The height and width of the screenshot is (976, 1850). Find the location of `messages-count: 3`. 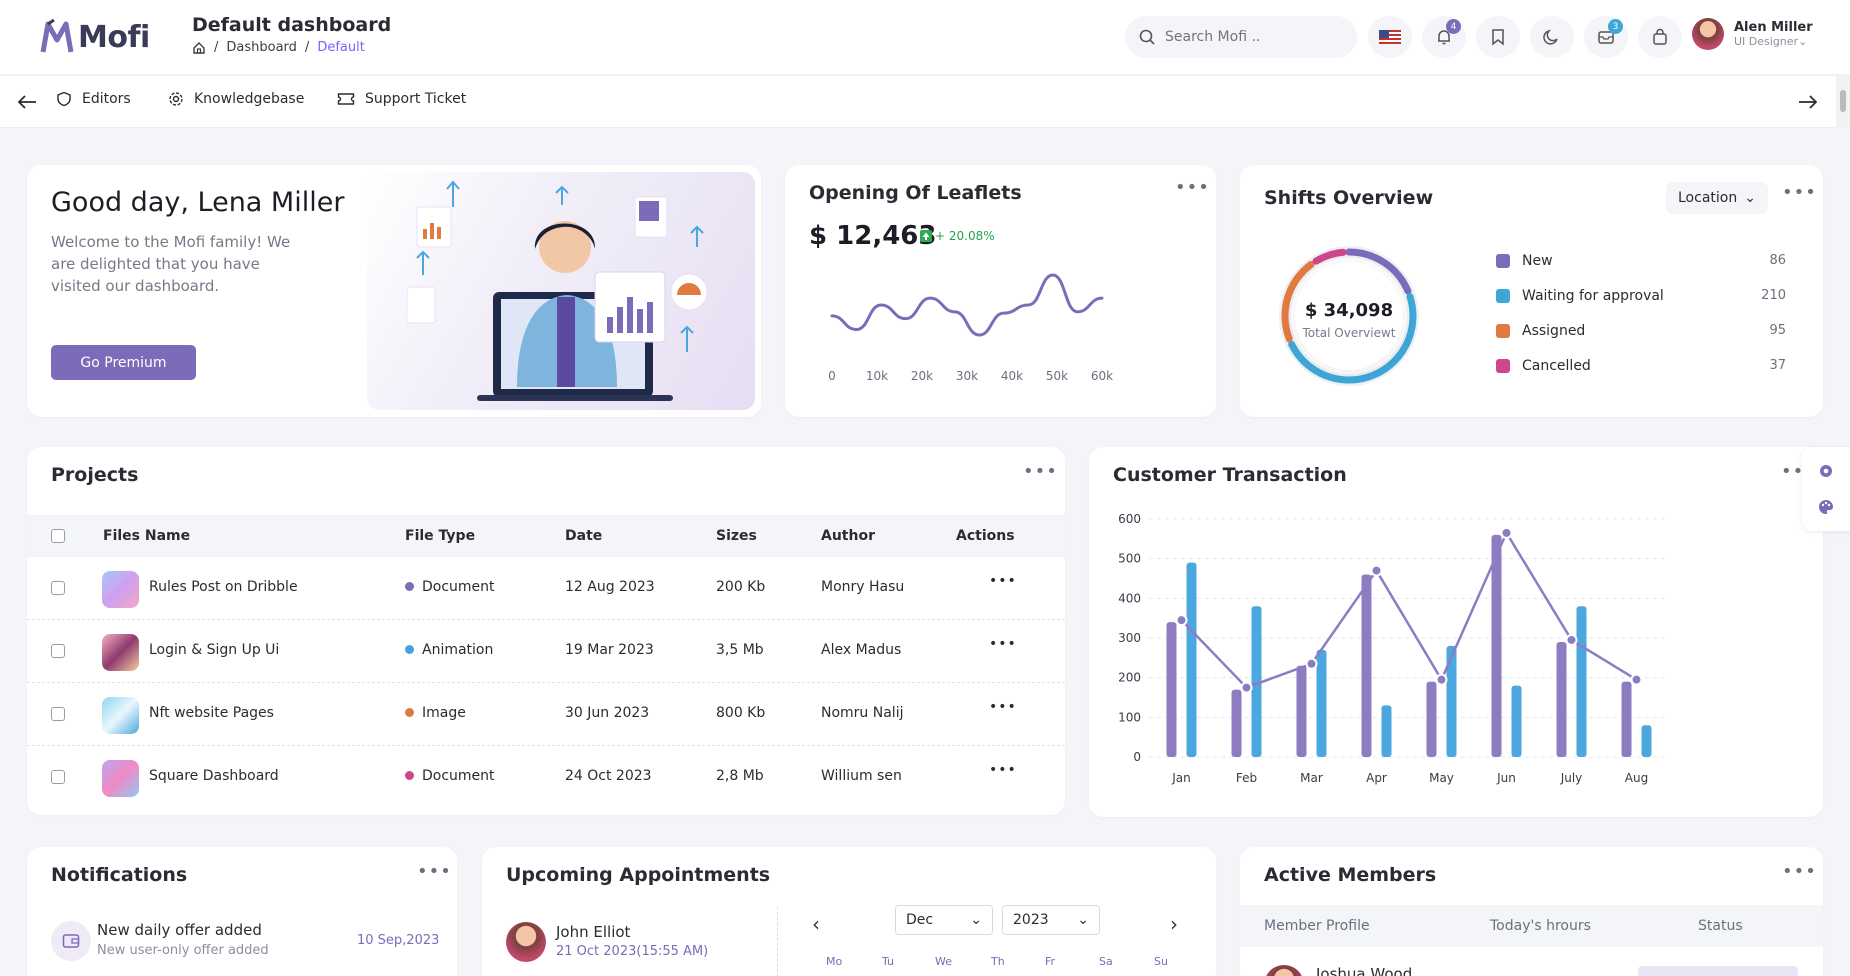

messages-count: 3 is located at coordinates (1615, 26).